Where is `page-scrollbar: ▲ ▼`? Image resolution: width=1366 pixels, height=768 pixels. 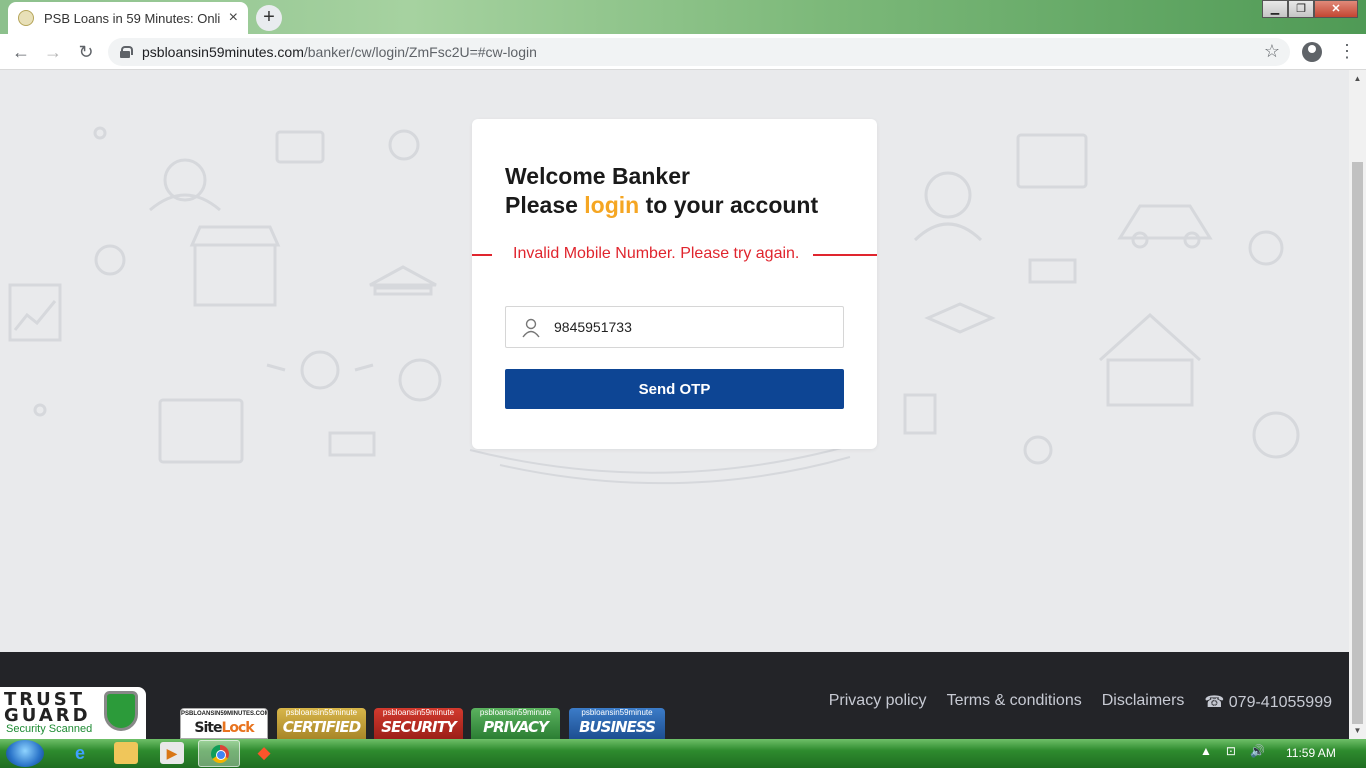
page-scrollbar: ▲ ▼ is located at coordinates (1357, 404).